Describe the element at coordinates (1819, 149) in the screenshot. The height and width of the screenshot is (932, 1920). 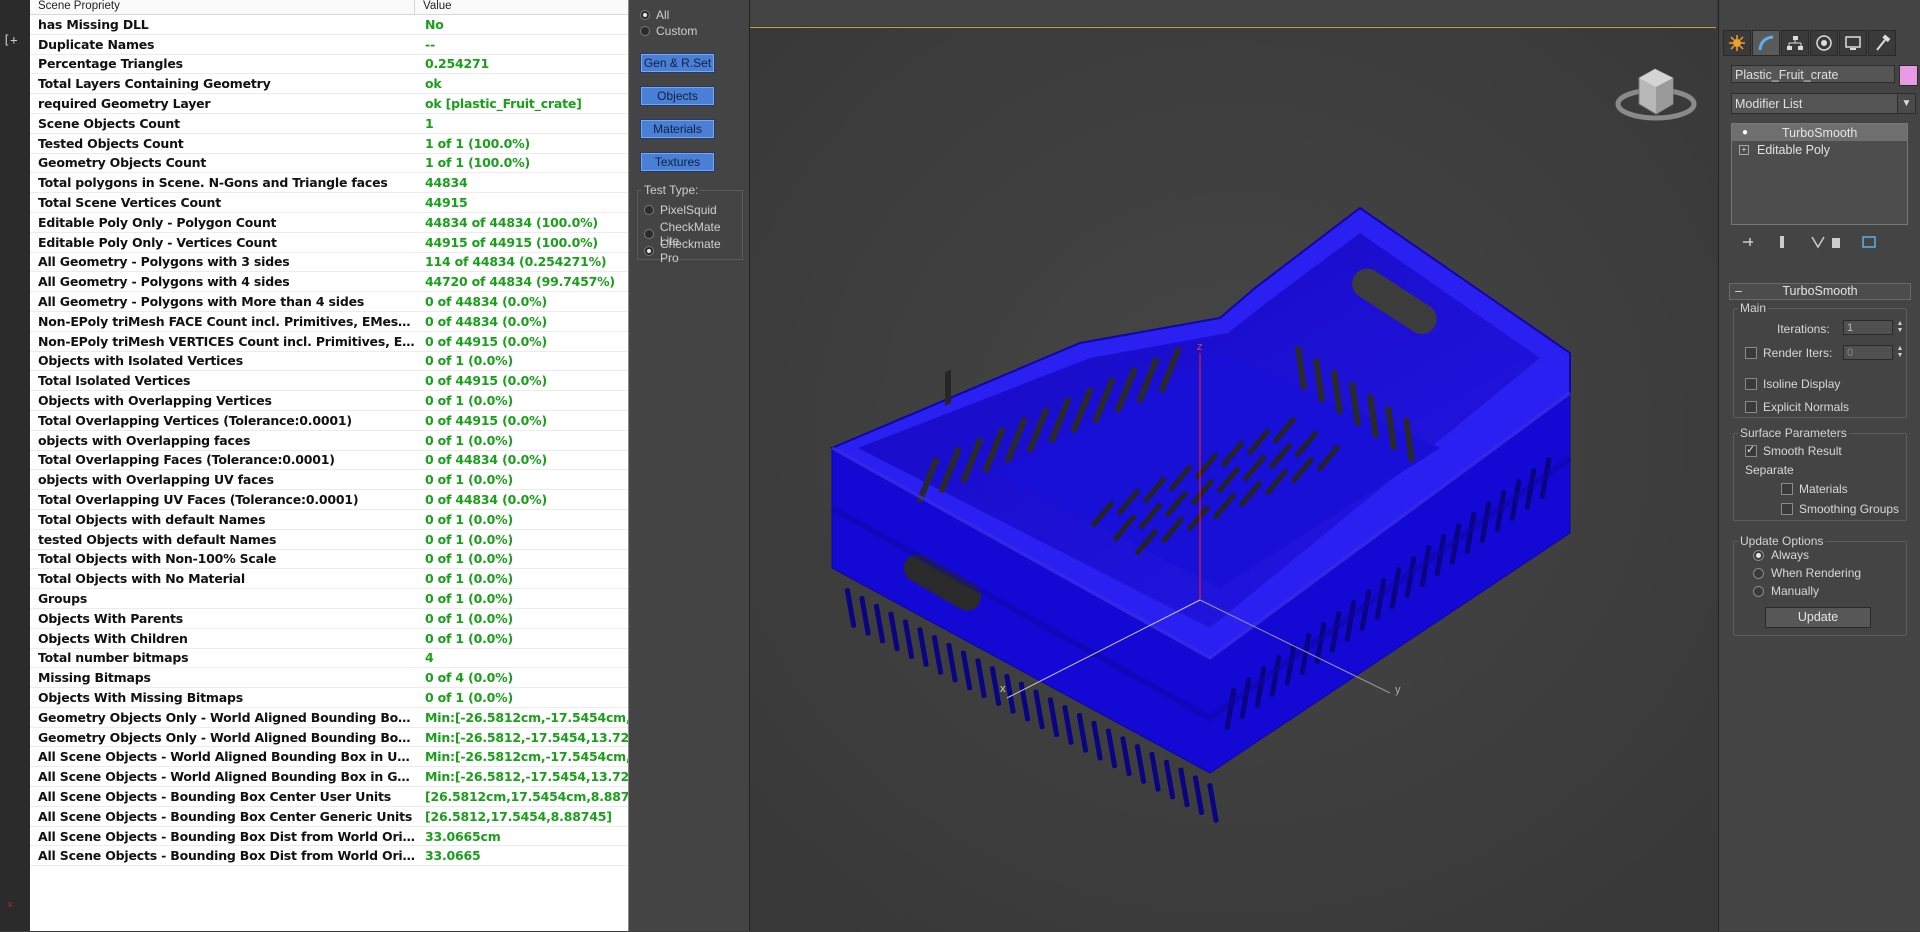
I see `stack-item-editable-poly: + Editable Poly` at that location.